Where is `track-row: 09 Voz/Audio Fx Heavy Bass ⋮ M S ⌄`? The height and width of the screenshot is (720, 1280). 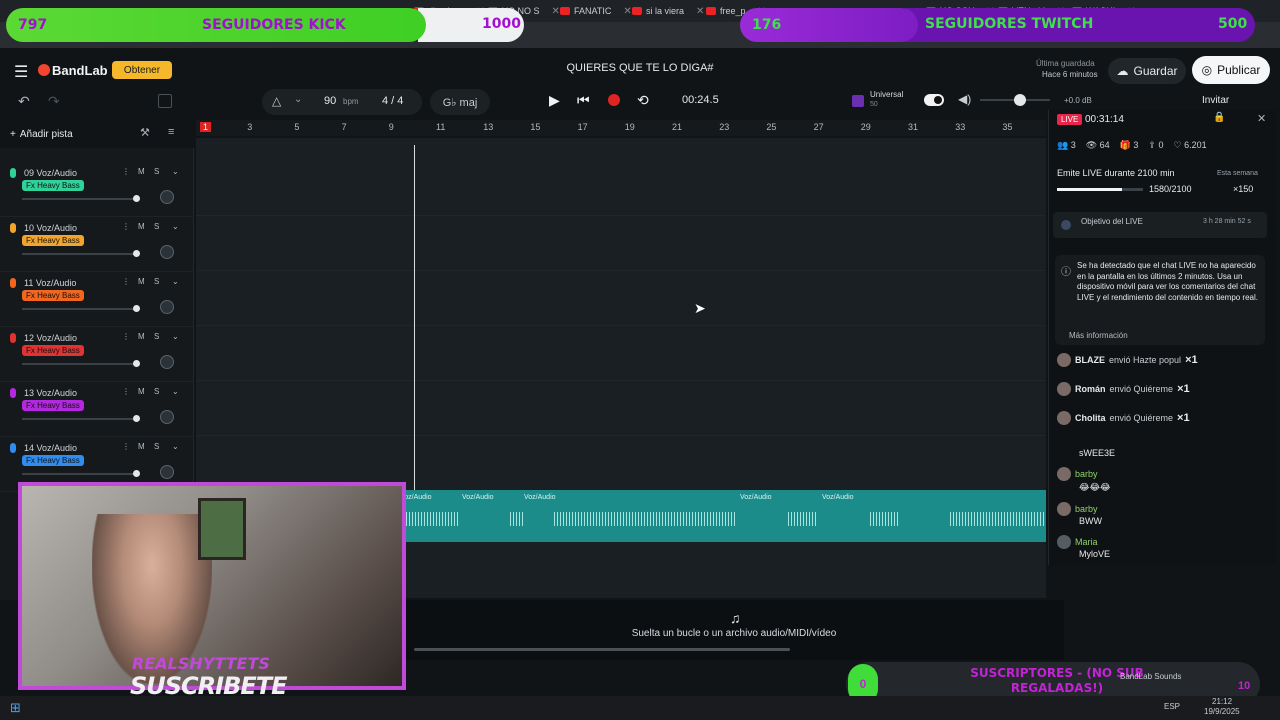
track-row: 09 Voz/Audio Fx Heavy Bass ⋮ M S ⌄ is located at coordinates (97, 189).